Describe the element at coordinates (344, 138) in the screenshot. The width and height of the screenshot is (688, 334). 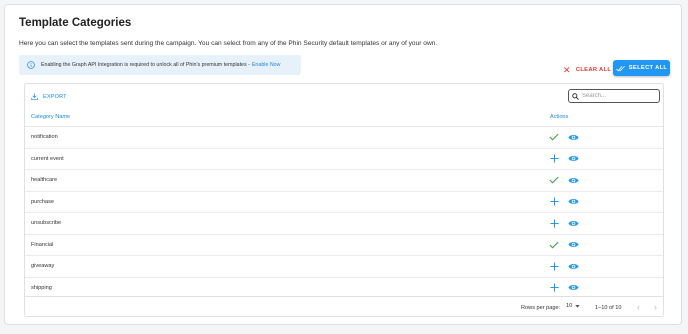
I see `table-row: notification` at that location.